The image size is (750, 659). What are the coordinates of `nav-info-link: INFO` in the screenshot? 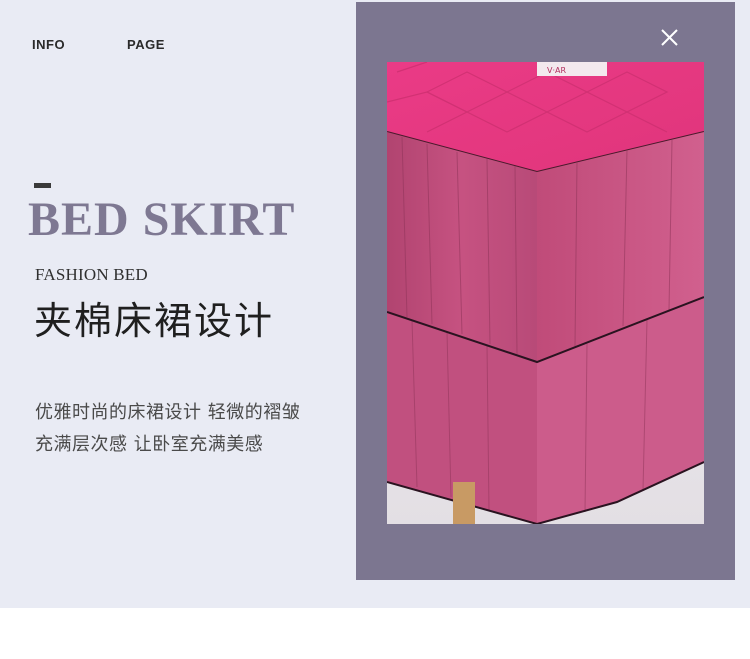 It's located at (48, 44).